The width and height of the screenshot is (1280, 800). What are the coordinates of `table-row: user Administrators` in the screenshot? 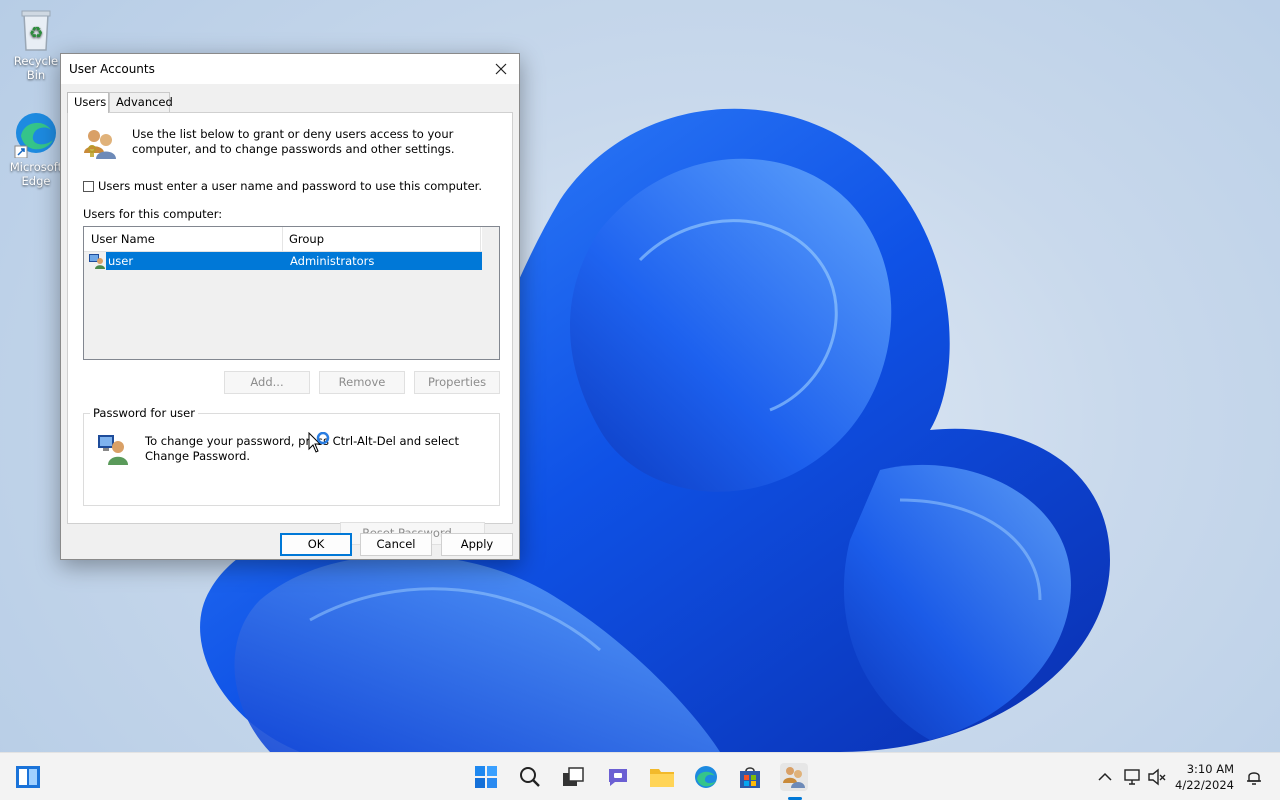 It's located at (285, 261).